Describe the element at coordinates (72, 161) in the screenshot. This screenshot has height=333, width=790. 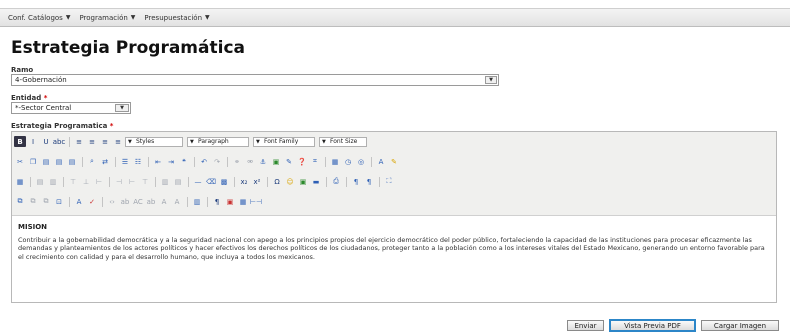
I see `paste-word-icon: ▤` at that location.